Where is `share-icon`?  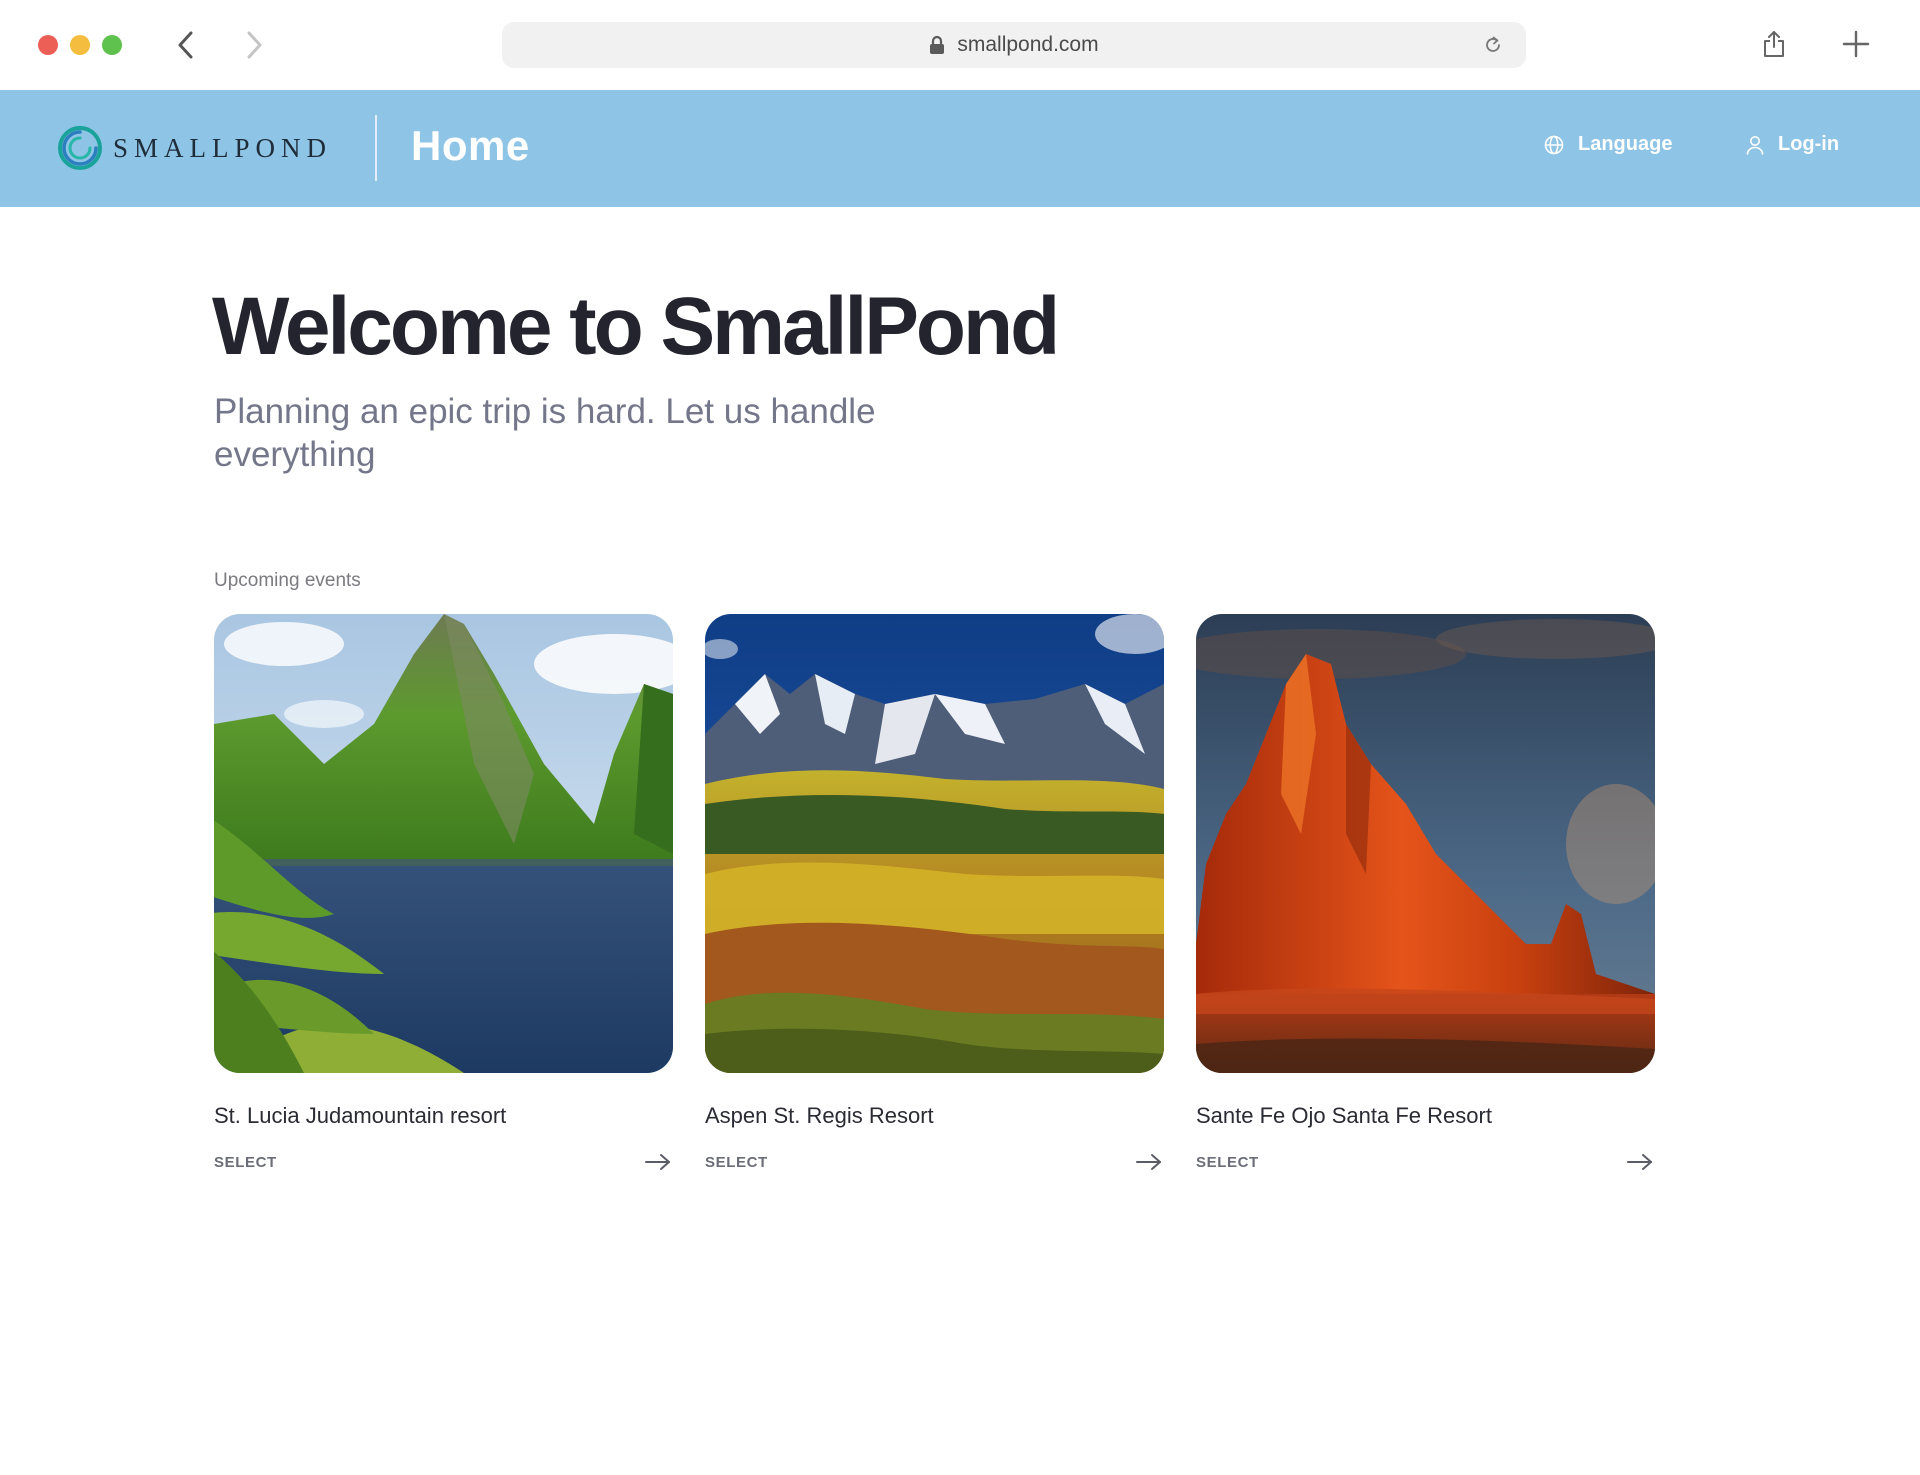
share-icon is located at coordinates (1774, 44).